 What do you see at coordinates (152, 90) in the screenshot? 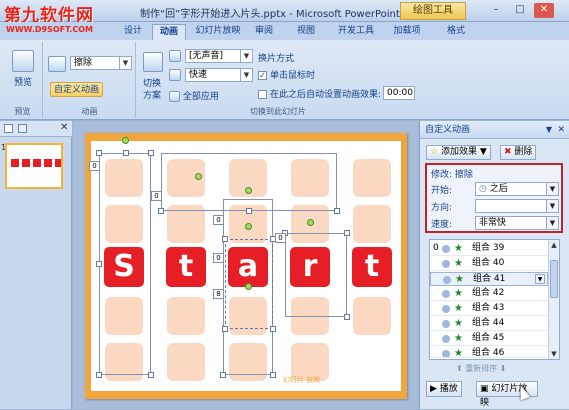
I see `transition-scheme-button: 切换 方案` at bounding box center [152, 90].